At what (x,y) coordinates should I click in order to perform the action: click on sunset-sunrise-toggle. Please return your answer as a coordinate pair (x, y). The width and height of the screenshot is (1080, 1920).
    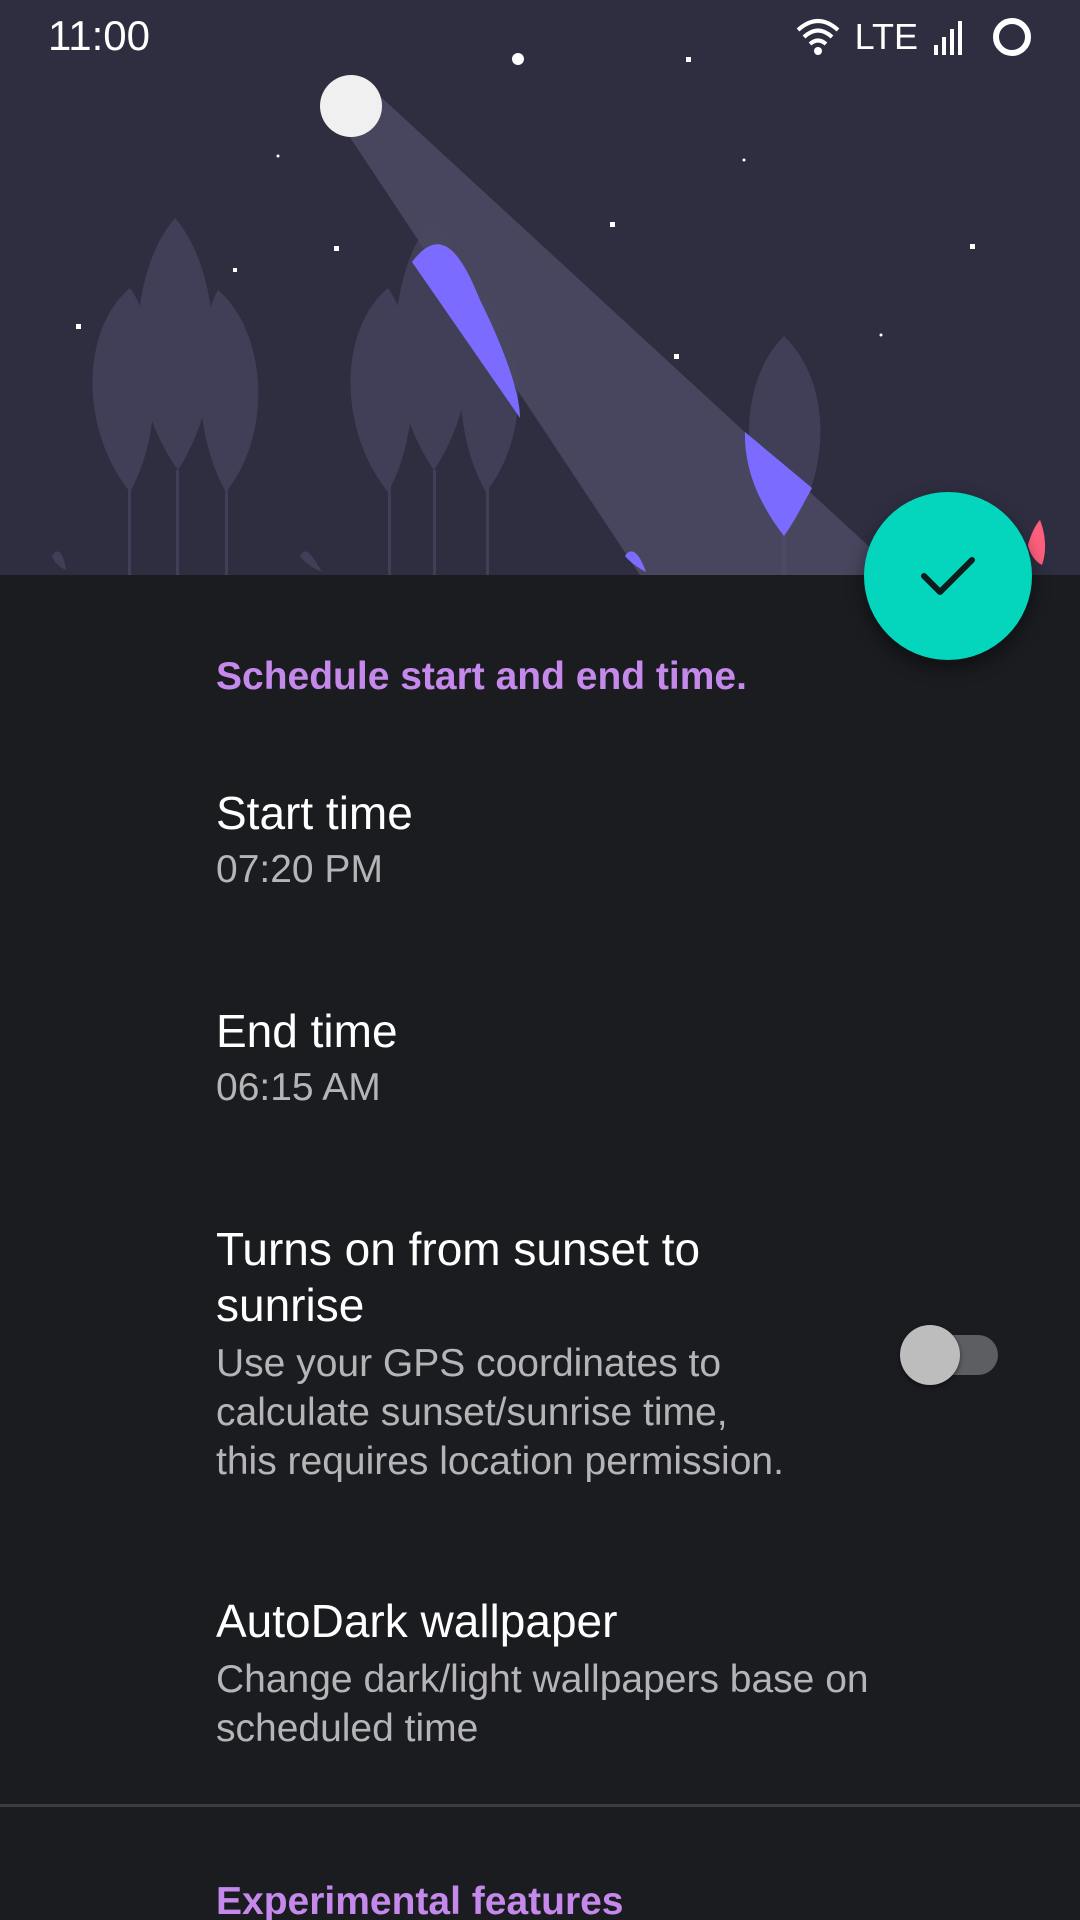
    Looking at the image, I should click on (950, 1355).